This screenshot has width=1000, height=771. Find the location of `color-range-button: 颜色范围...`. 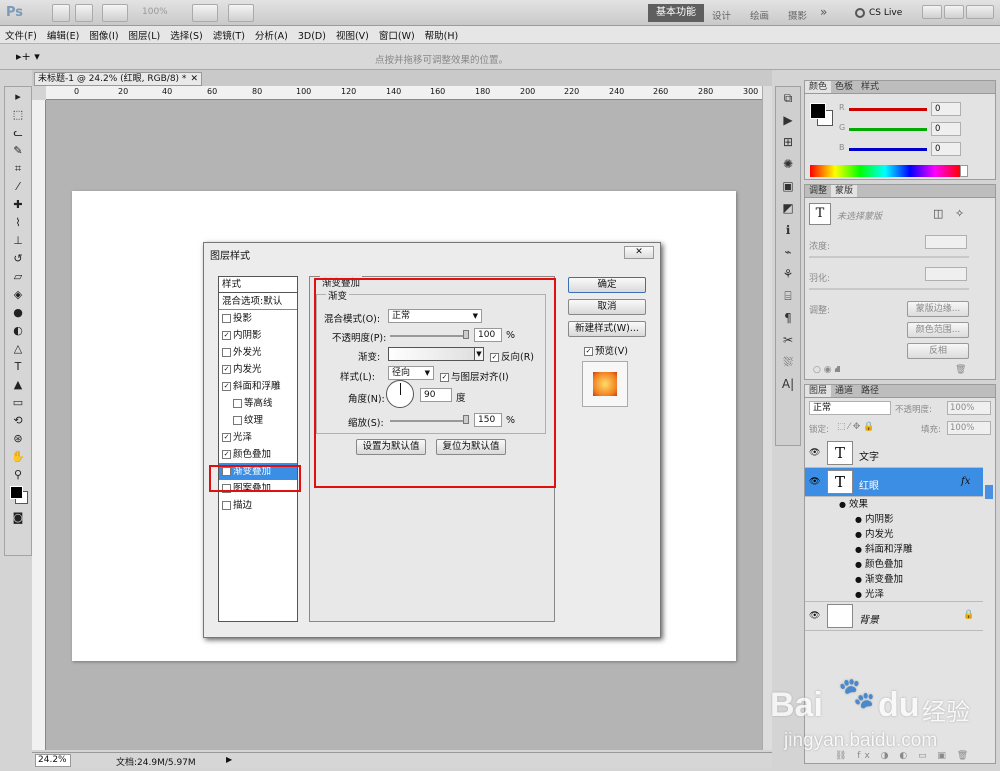

color-range-button: 颜色范围... is located at coordinates (938, 330).